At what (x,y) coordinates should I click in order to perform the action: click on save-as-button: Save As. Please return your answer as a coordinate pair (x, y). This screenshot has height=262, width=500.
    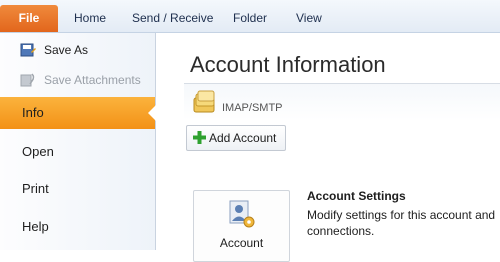
    Looking at the image, I should click on (77, 50).